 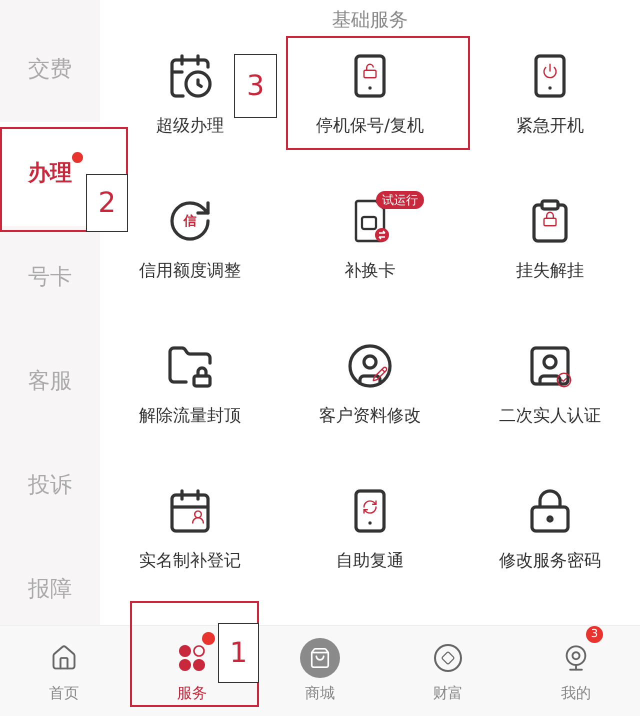 I want to click on service-item: 挂失解挂, so click(x=550, y=240).